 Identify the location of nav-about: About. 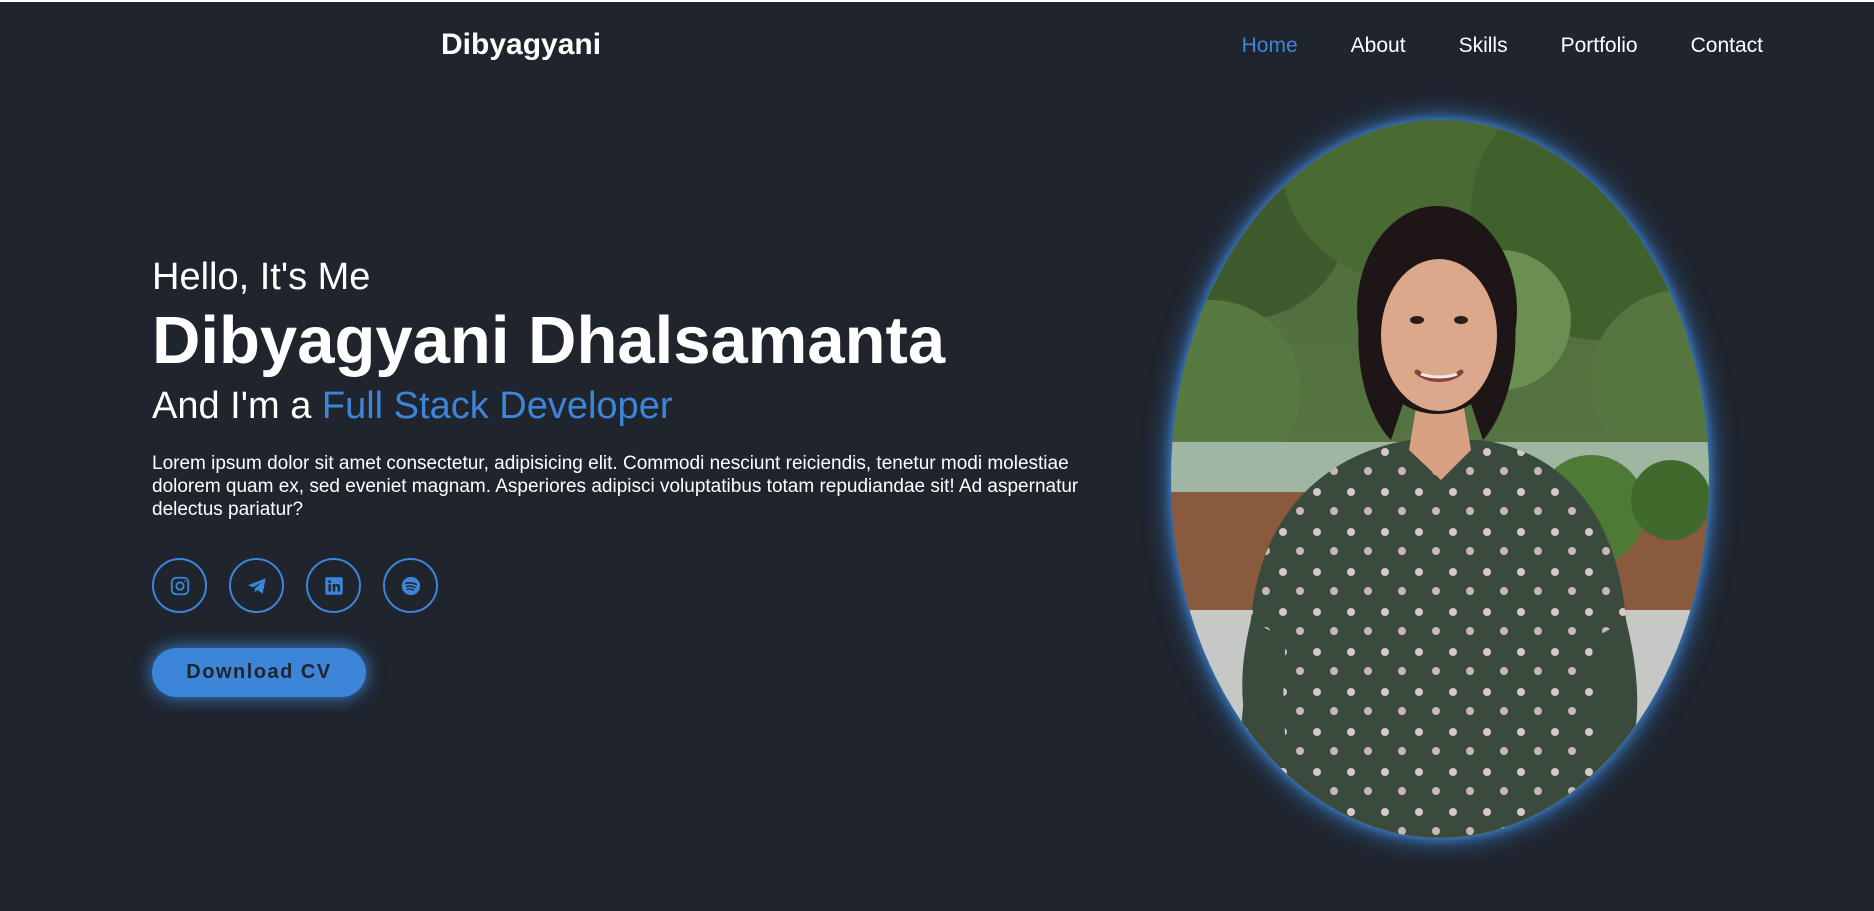
(1378, 46).